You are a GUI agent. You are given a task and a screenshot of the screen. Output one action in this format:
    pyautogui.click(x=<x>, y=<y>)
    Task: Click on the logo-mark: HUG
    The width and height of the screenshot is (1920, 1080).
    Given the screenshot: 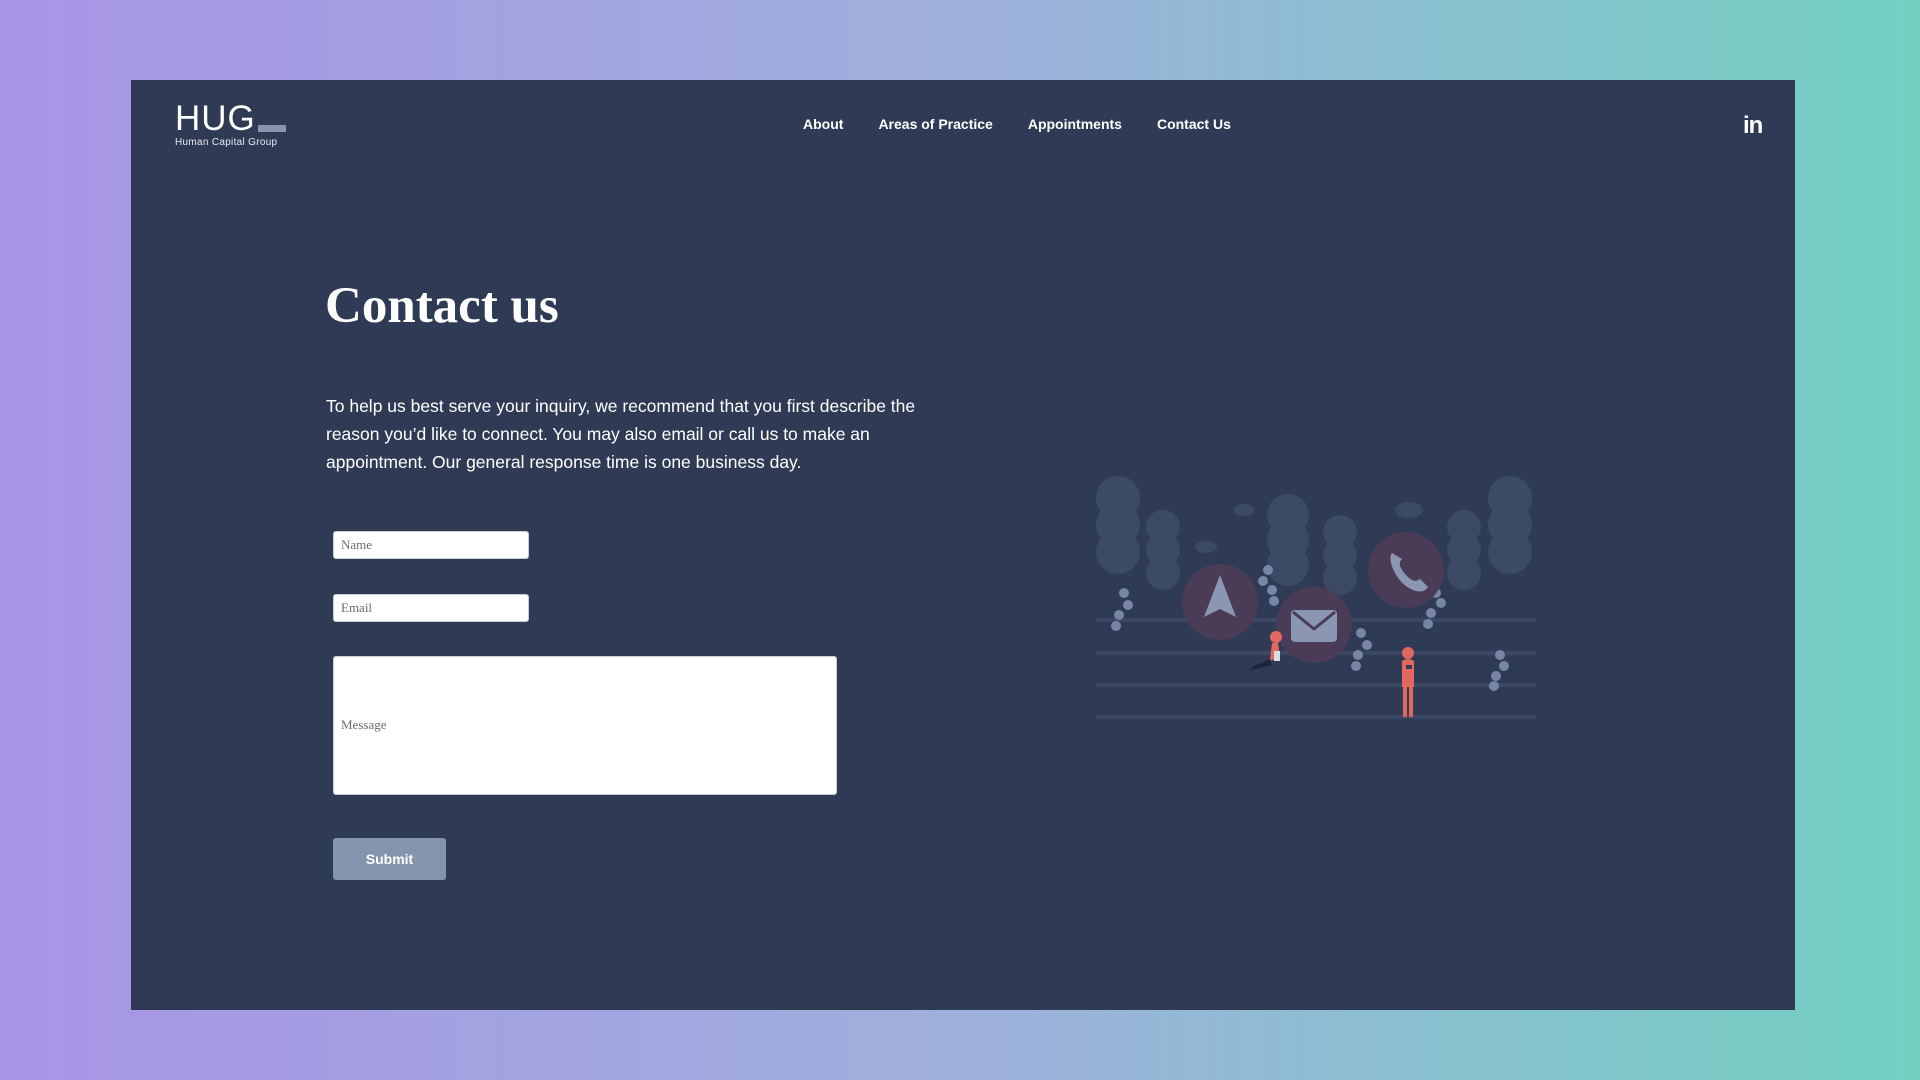 What is the action you would take?
    pyautogui.click(x=230, y=118)
    